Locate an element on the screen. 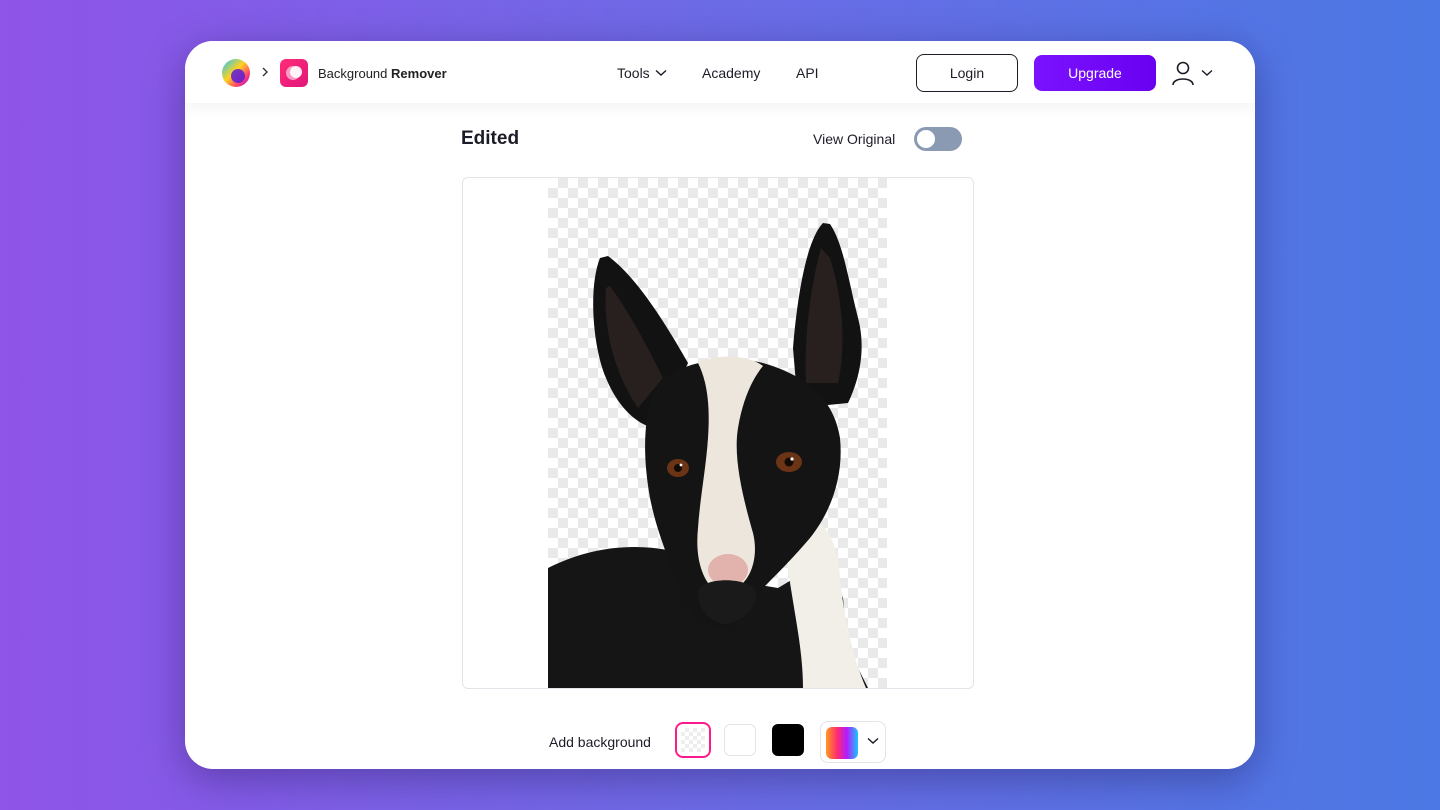  nav-tools: Tools is located at coordinates (642, 73).